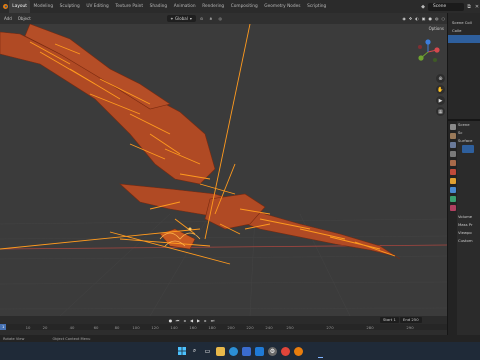 Image resolution: width=480 pixels, height=360 pixels. I want to click on snap-icon: ⋔, so click(210, 18).